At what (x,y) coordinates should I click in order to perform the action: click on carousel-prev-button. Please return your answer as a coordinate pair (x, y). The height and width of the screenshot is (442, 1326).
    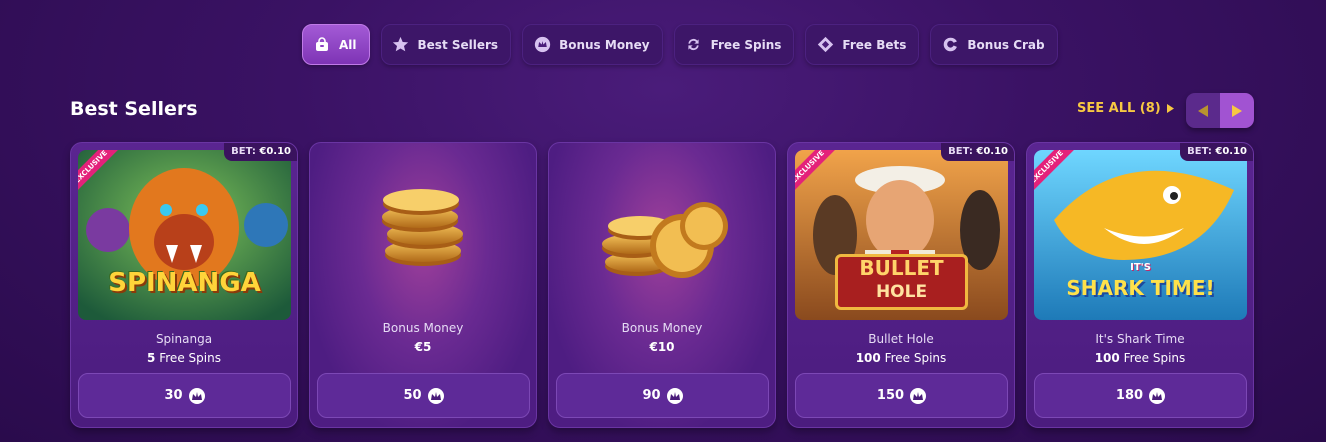
    Looking at the image, I should click on (1203, 110).